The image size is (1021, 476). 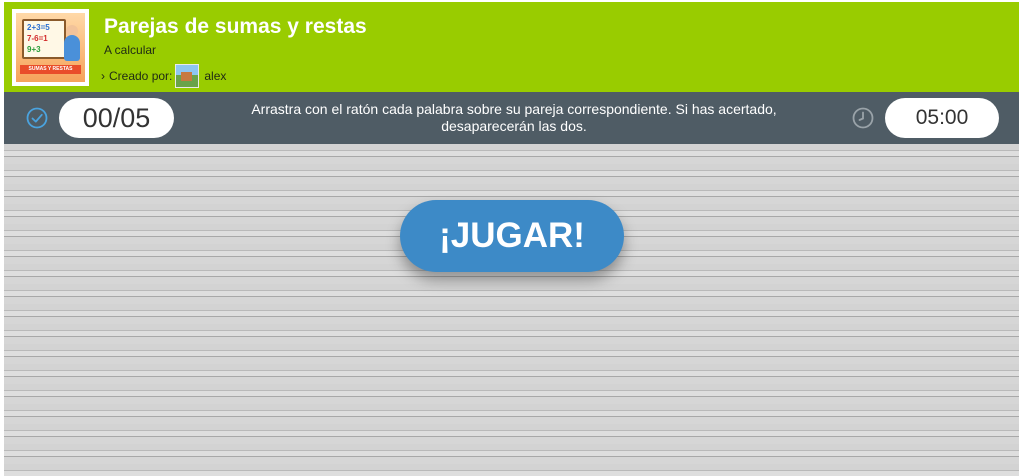 I want to click on activity-title: Parejas de sumas y restas, so click(x=235, y=26).